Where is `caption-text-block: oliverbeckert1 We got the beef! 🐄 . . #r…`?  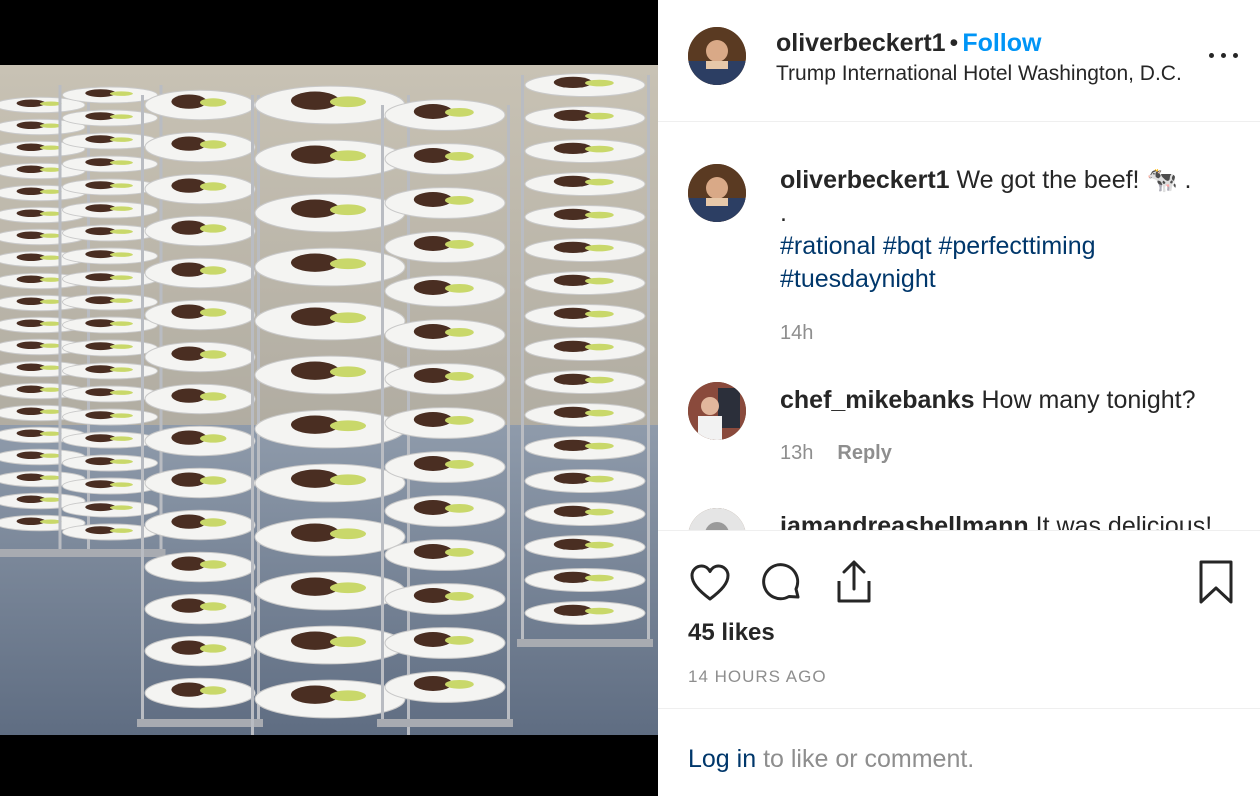 caption-text-block: oliverbeckert1 We got the beef! 🐄 . . #r… is located at coordinates (1010, 230).